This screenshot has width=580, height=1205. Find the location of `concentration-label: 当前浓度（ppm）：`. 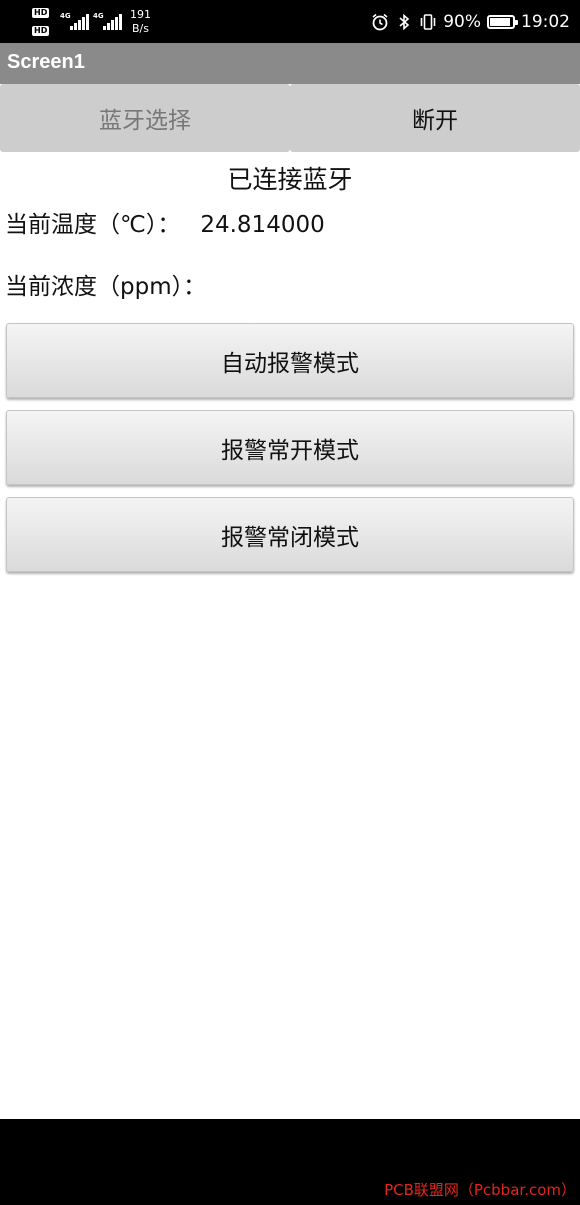

concentration-label: 当前浓度（ppm）： is located at coordinates (106, 287).